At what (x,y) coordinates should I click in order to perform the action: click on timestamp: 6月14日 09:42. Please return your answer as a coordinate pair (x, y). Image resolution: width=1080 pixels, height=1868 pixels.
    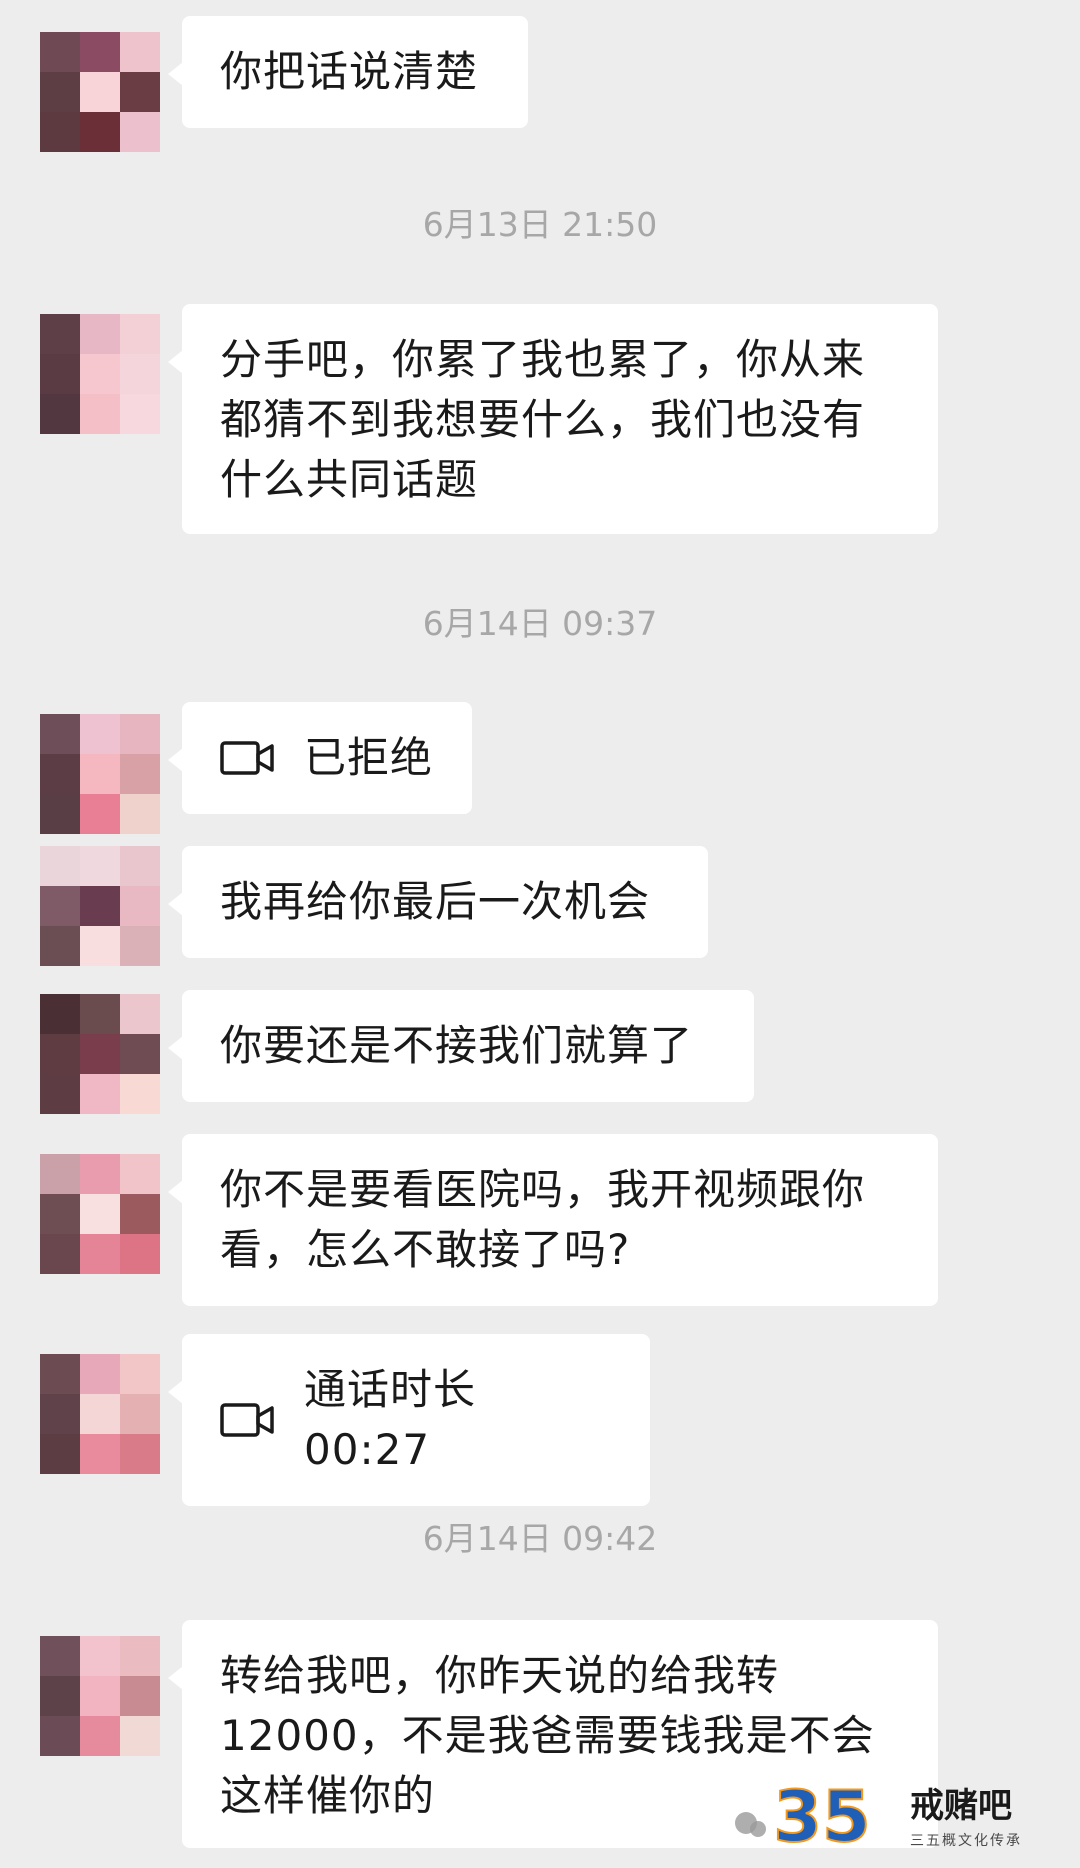
    Looking at the image, I should click on (540, 1538).